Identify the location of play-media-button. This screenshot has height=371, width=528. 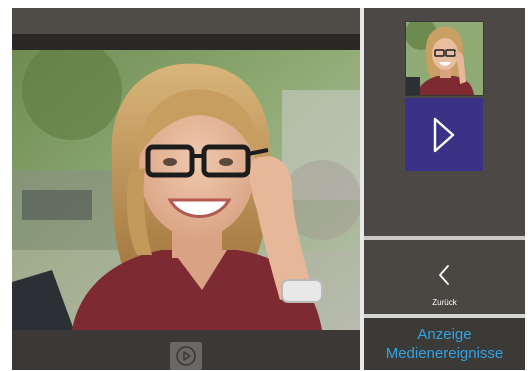
(444, 134).